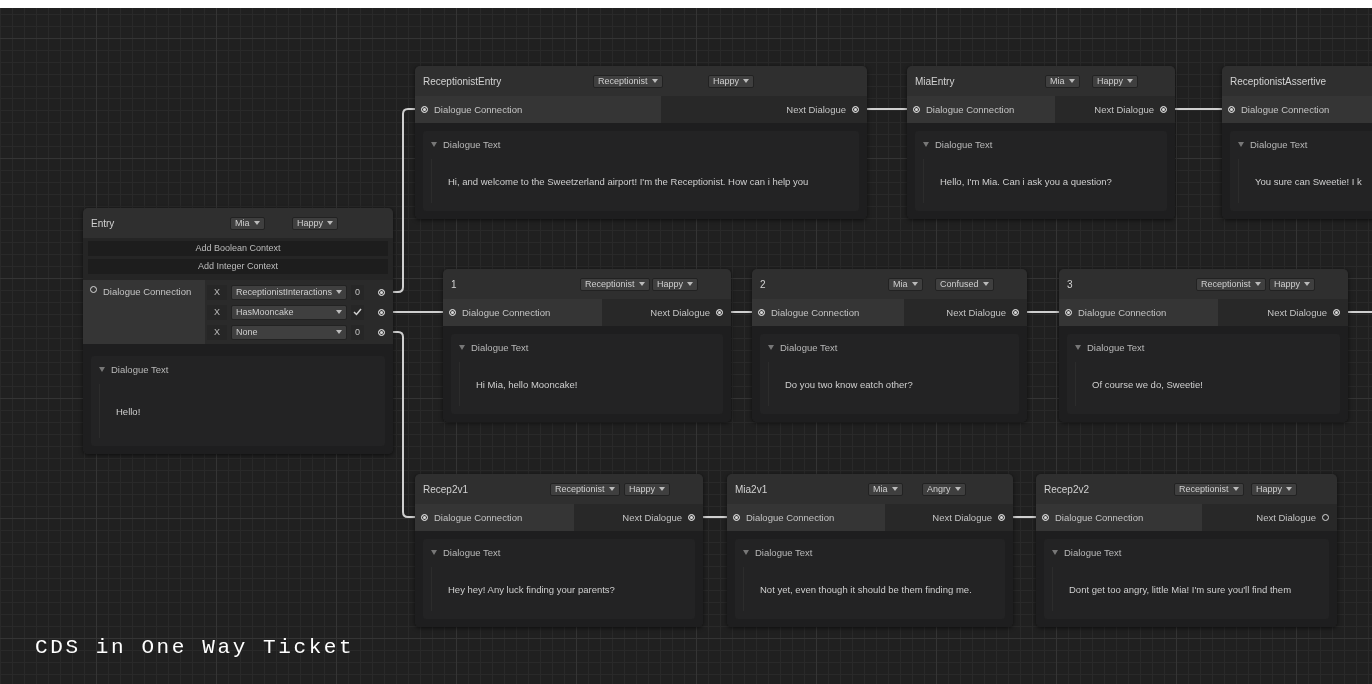 This screenshot has width=1372, height=684. Describe the element at coordinates (1305, 181) in the screenshot. I see `text-field: You sure can Sweetie! I k` at that location.